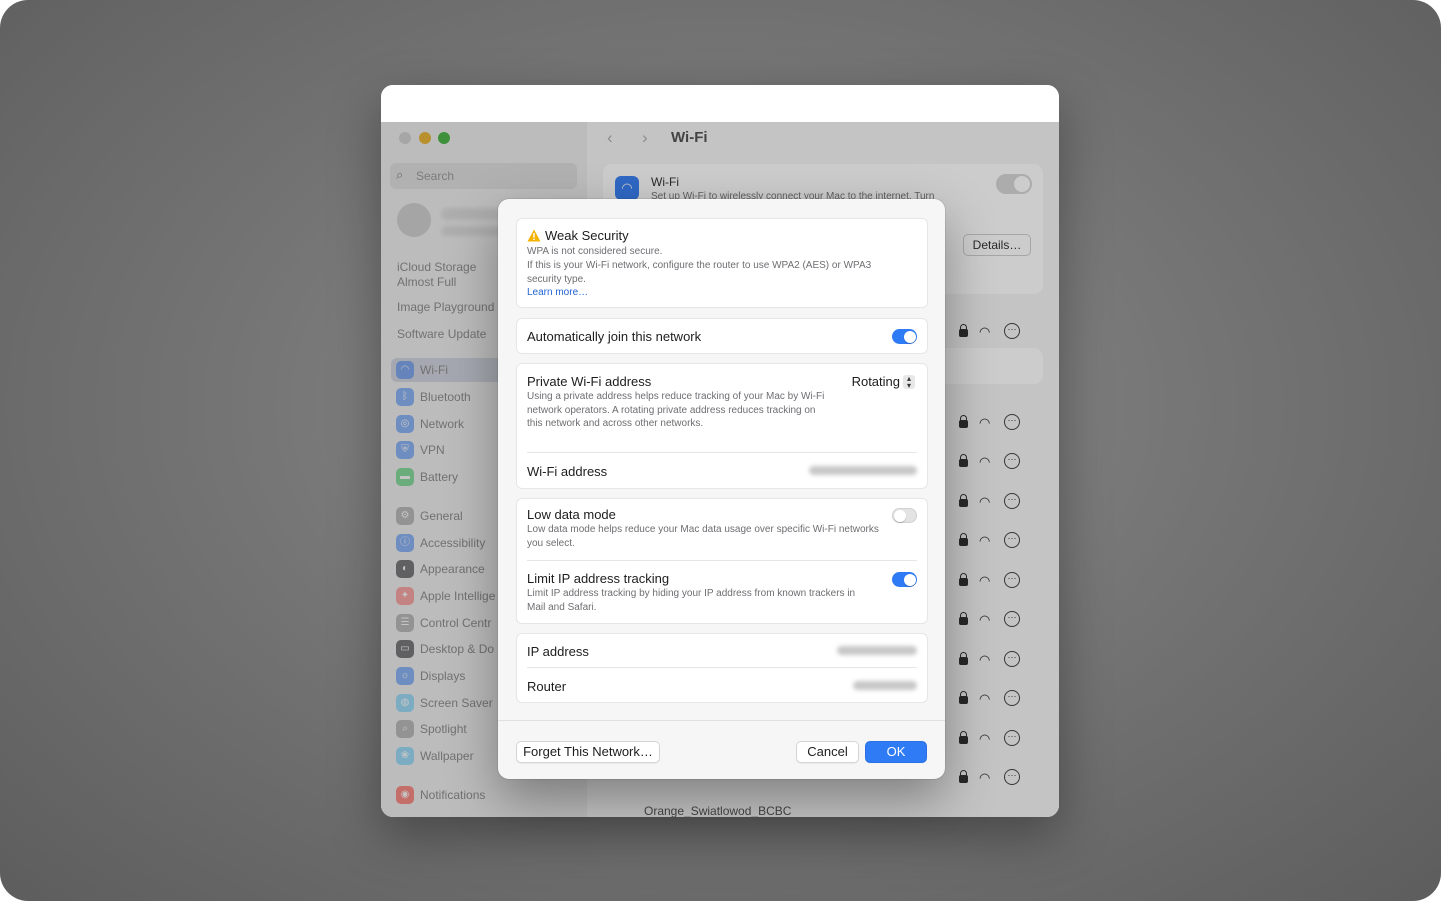 The image size is (1441, 901). Describe the element at coordinates (863, 470) in the screenshot. I see `wifi-address-value-redacted` at that location.